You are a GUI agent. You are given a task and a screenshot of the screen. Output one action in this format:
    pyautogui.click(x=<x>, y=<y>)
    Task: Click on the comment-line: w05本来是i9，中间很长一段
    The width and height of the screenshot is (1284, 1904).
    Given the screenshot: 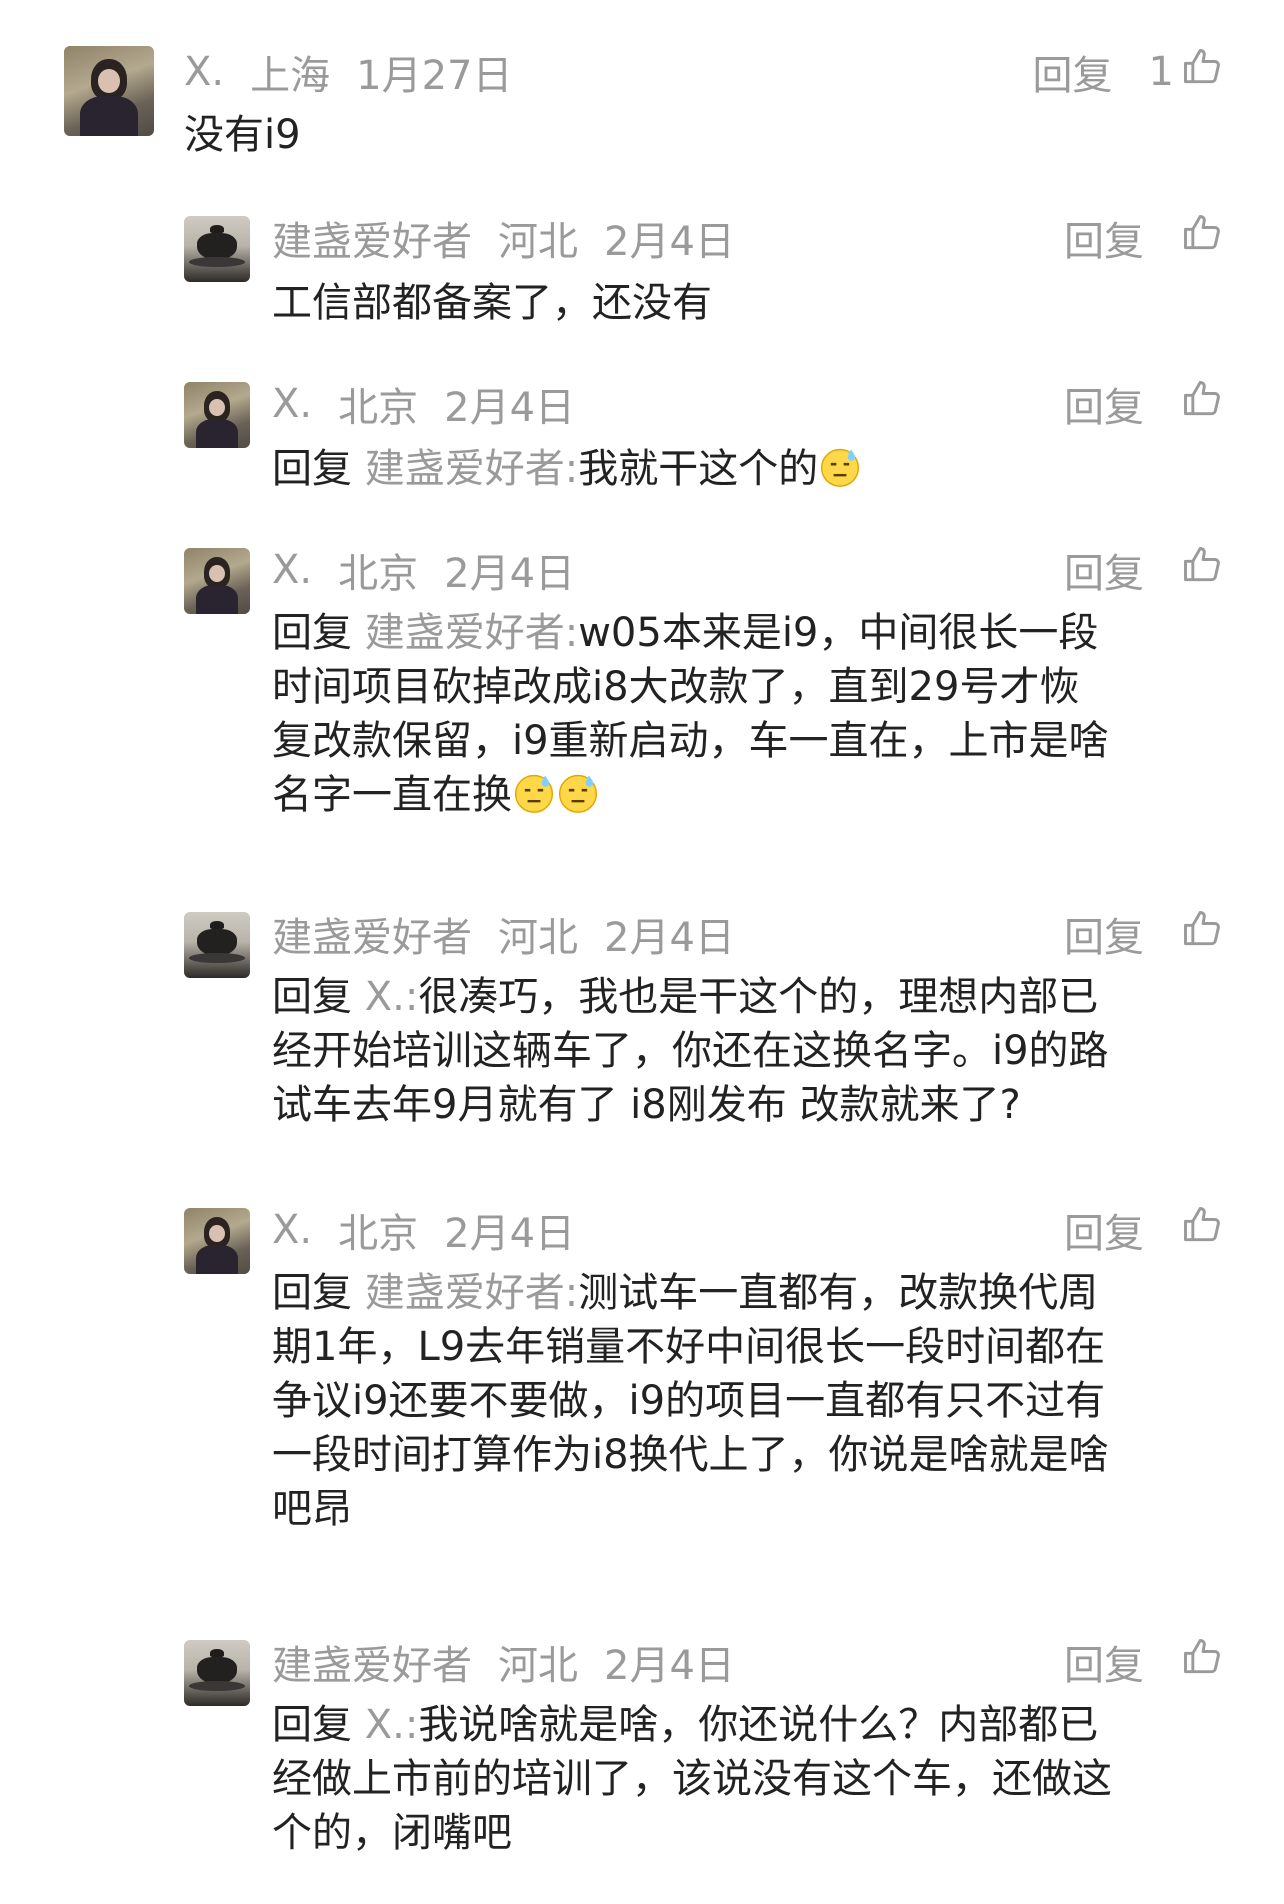 What is the action you would take?
    pyautogui.click(x=838, y=633)
    